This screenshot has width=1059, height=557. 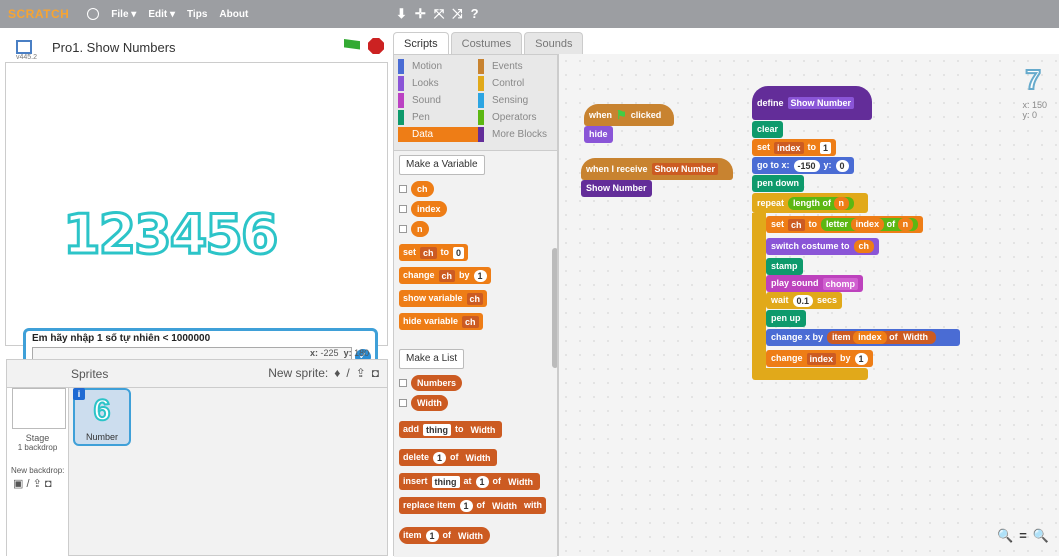 What do you see at coordinates (438, 83) in the screenshot?
I see `category-looks: Looks` at bounding box center [438, 83].